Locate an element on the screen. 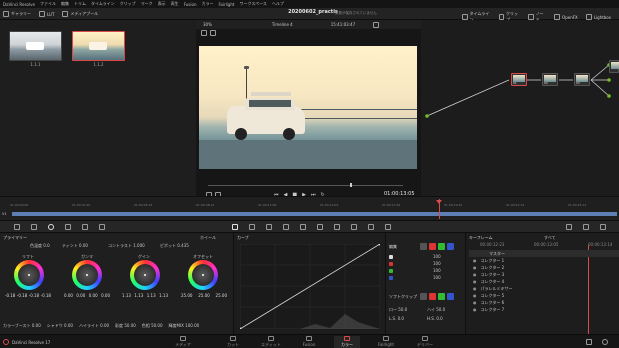 This screenshot has width=619, height=348. menu-item: マーク is located at coordinates (147, 4).